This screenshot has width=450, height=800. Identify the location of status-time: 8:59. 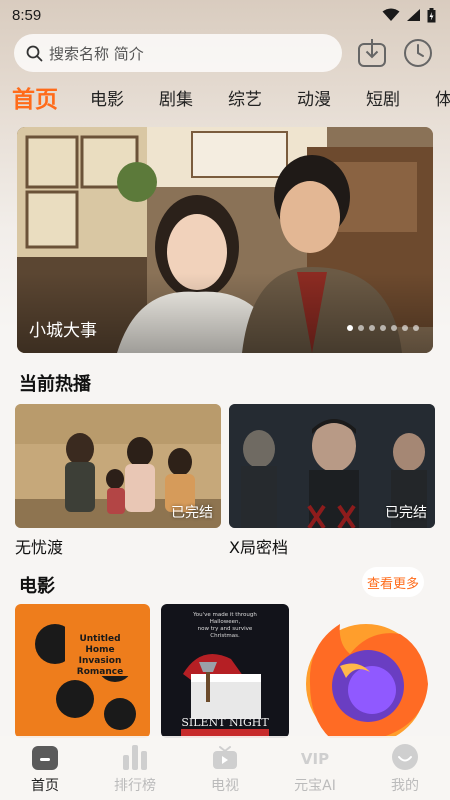
(27, 15).